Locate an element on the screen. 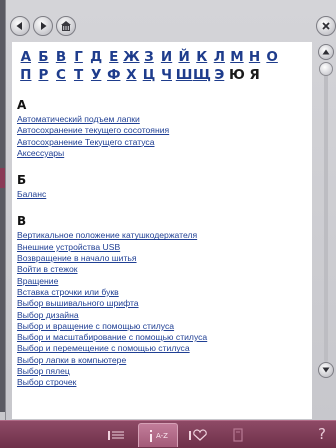 The image size is (336, 448). info-icon is located at coordinates (151, 435).